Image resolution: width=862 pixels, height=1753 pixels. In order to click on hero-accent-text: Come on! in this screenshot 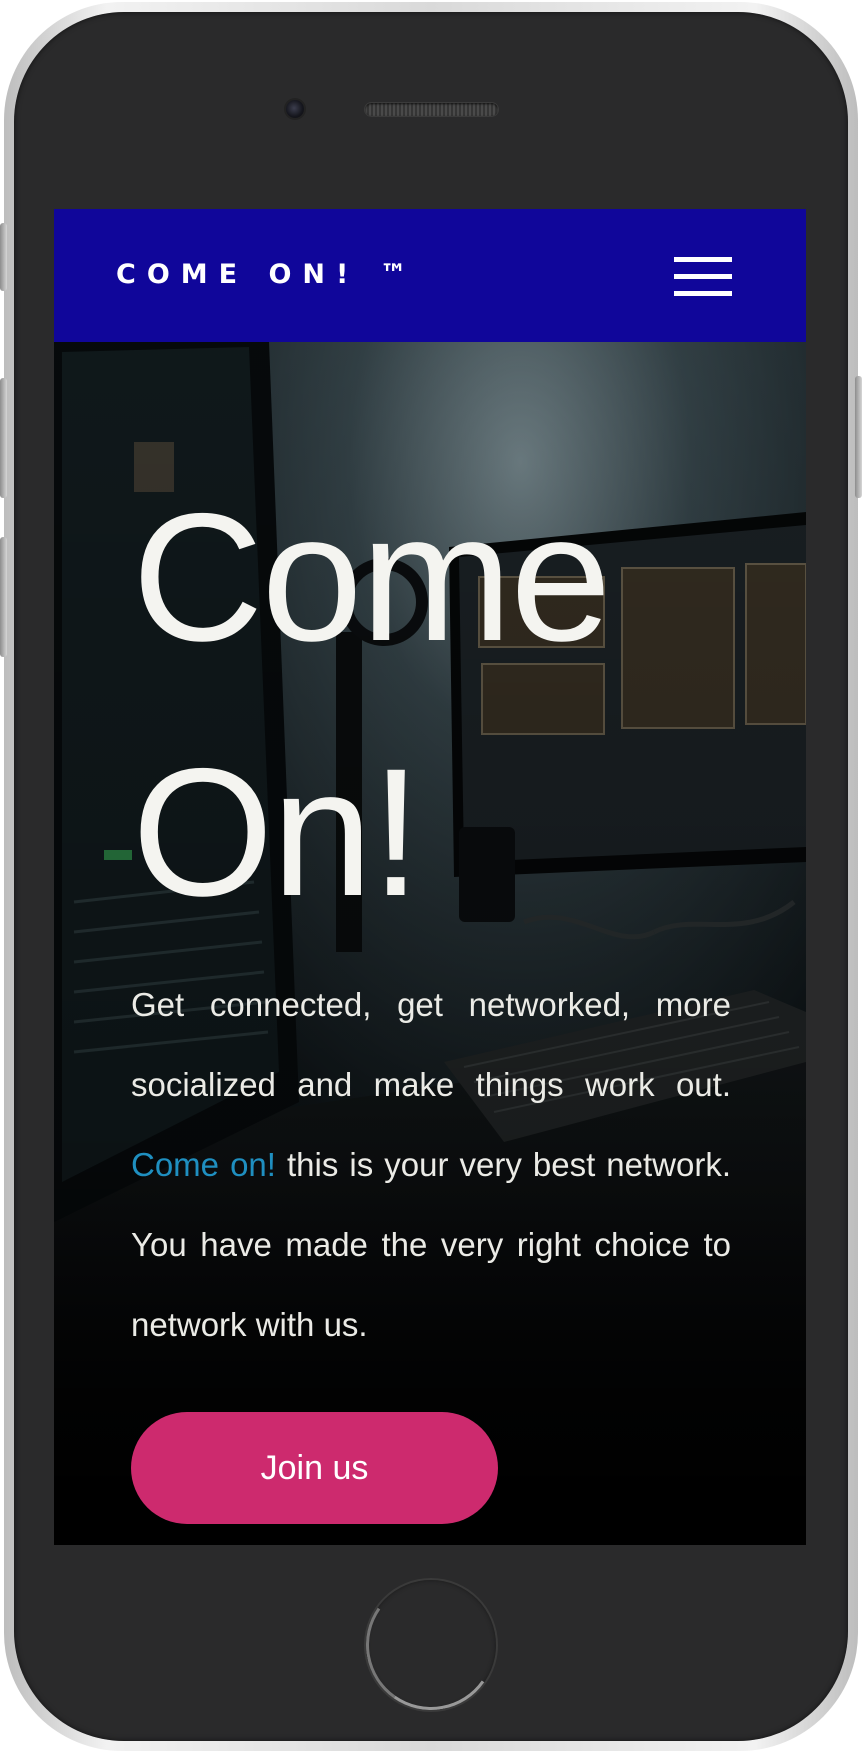, I will do `click(203, 1164)`.